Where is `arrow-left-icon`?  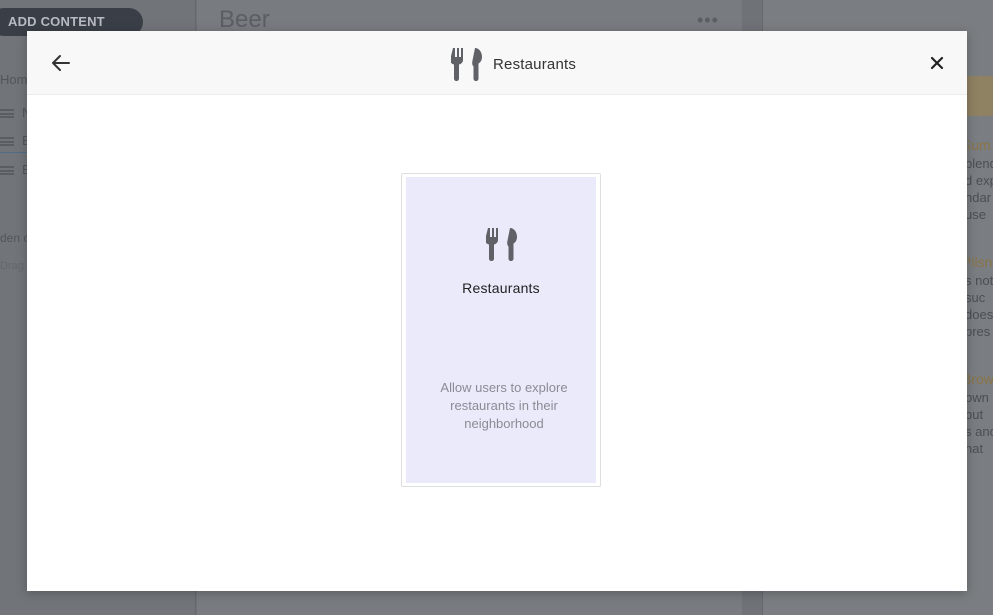
arrow-left-icon is located at coordinates (61, 63).